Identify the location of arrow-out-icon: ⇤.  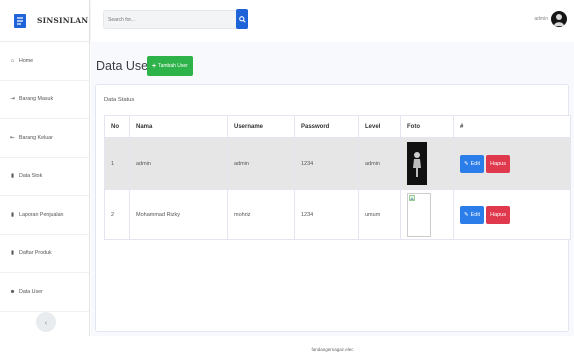
(12, 137).